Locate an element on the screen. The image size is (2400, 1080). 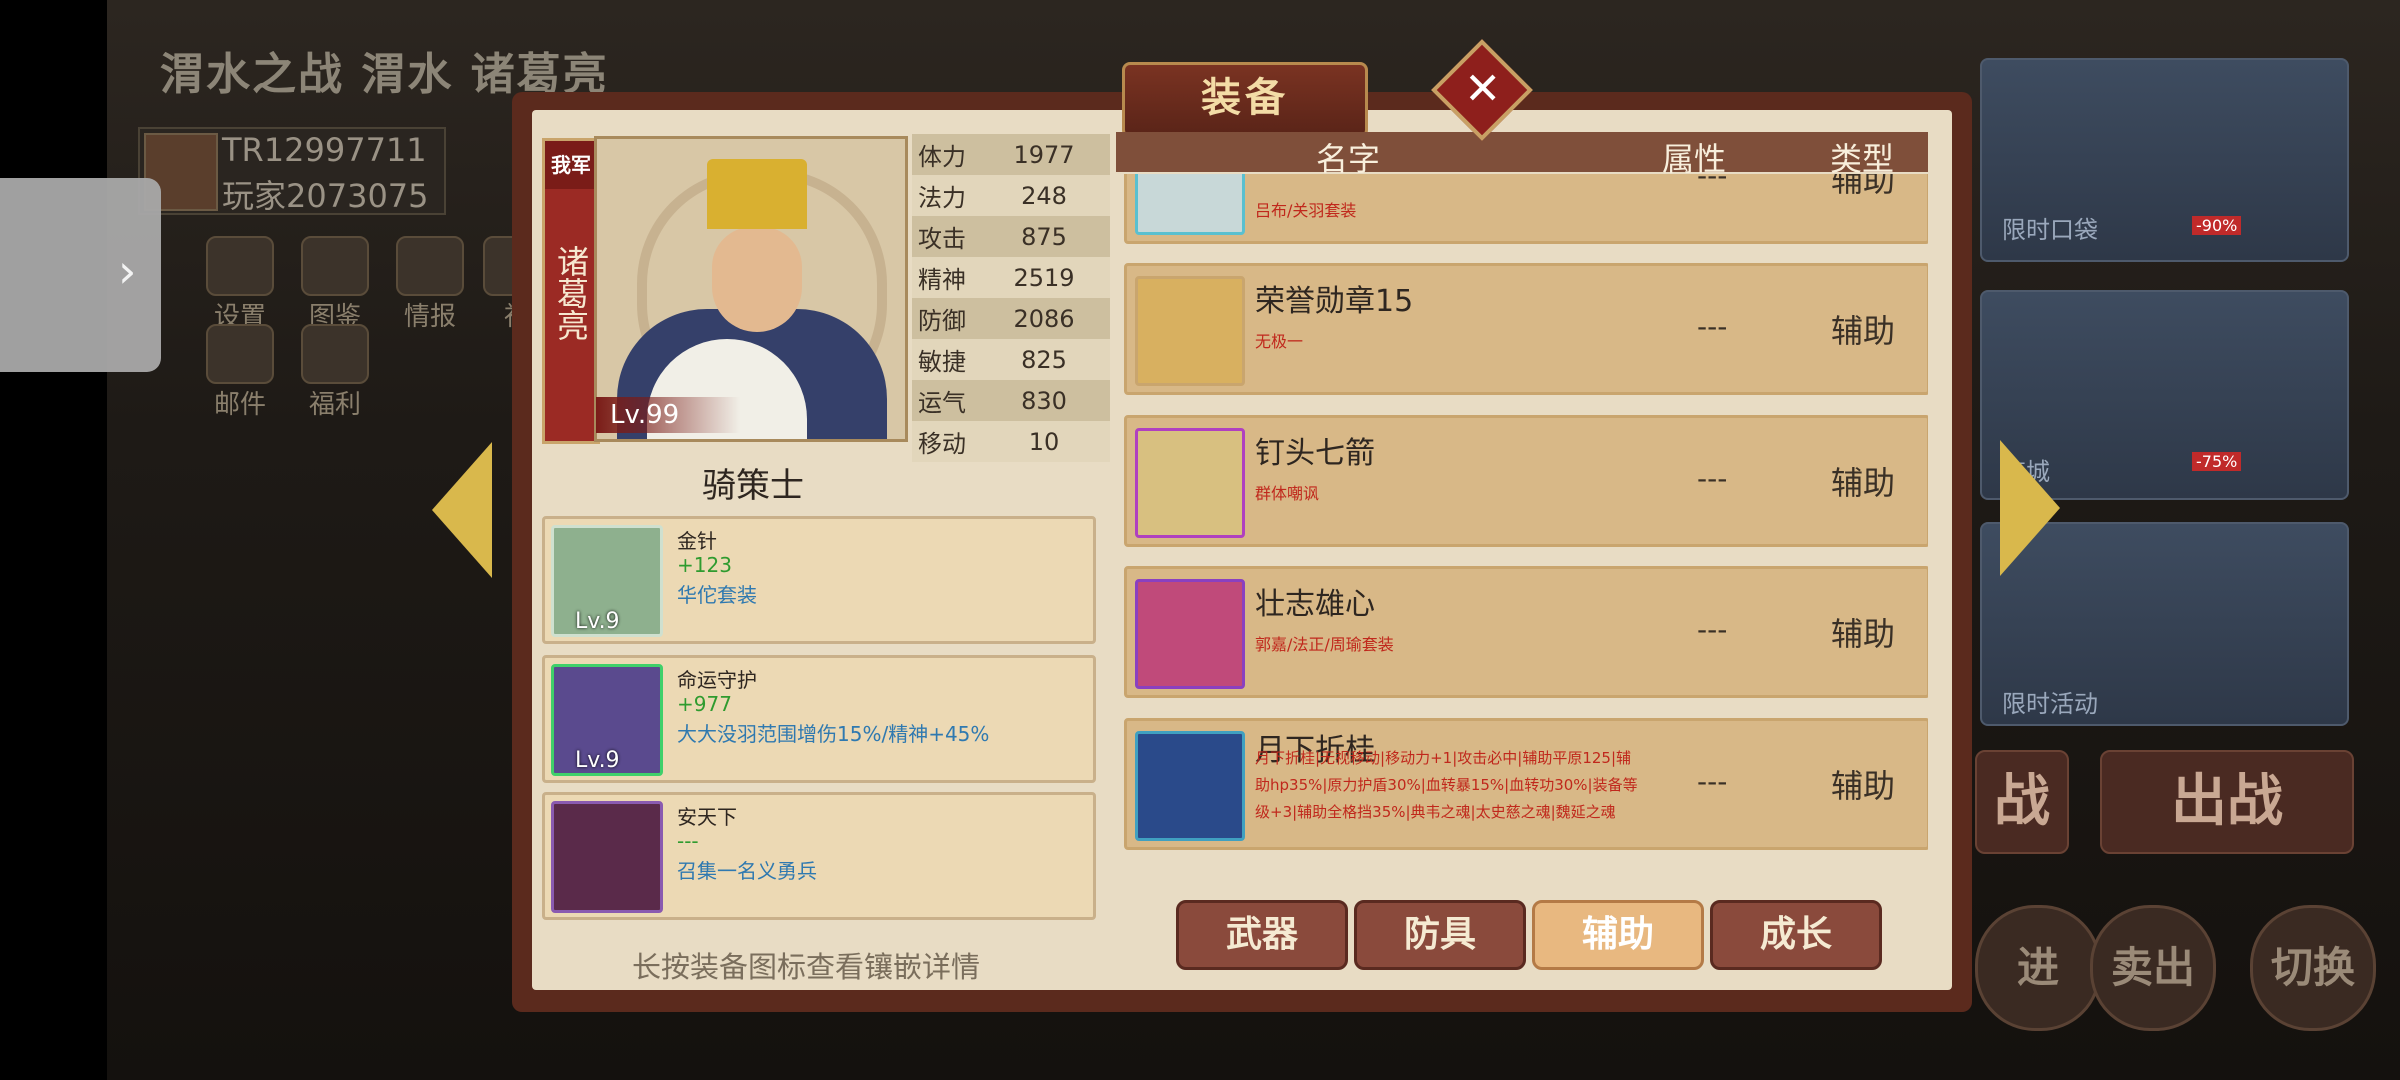
prev-hero-arrow is located at coordinates (462, 510).